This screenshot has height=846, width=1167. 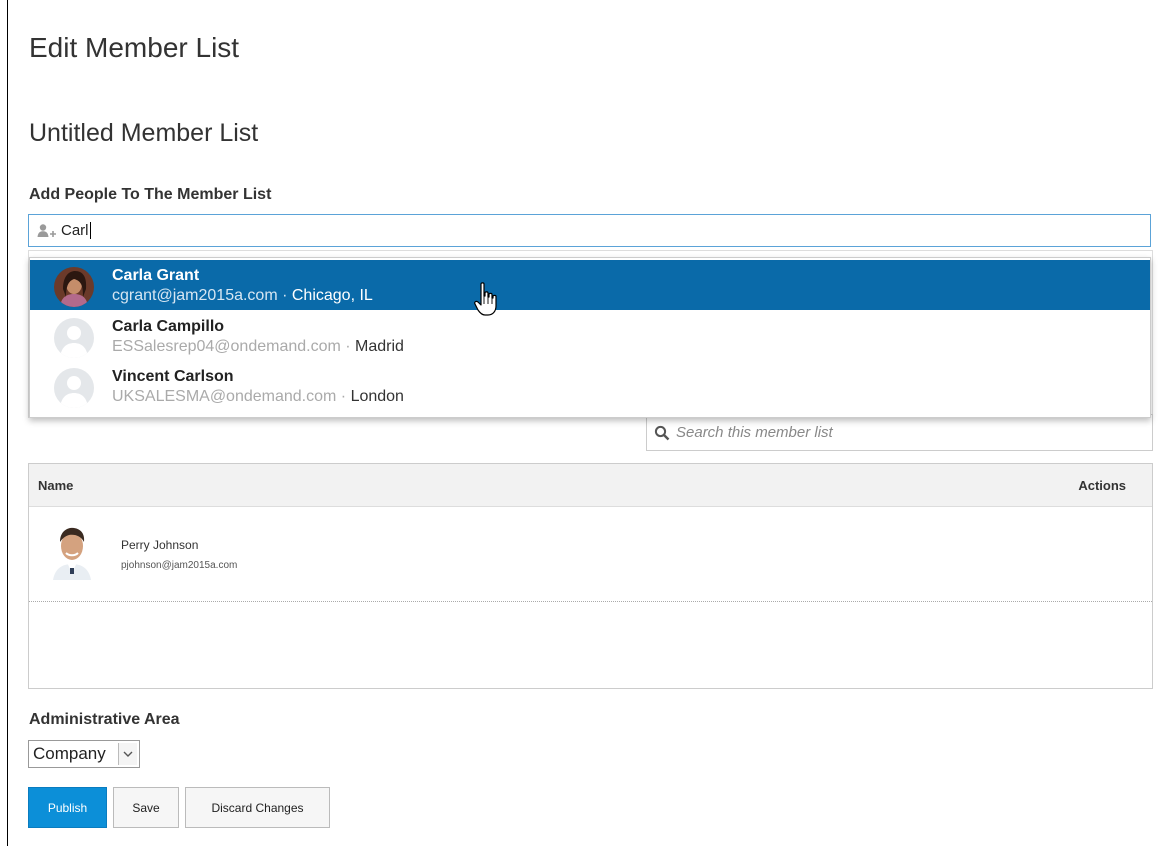 I want to click on table-header: Name Actions, so click(x=590, y=485).